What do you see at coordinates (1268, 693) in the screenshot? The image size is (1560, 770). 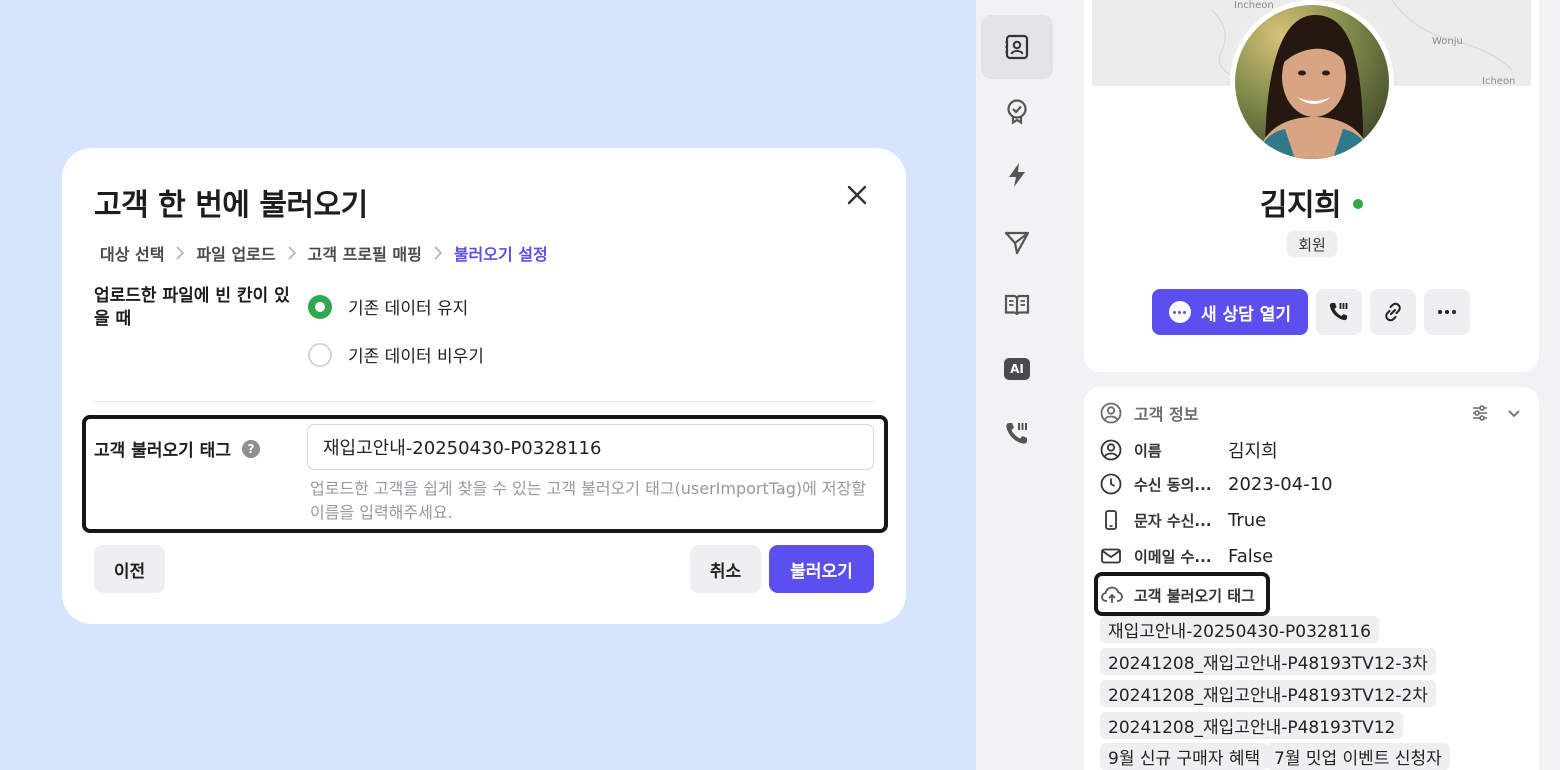 I see `tag-chip: 20241208_재입고안내-P48193TV12-2차` at bounding box center [1268, 693].